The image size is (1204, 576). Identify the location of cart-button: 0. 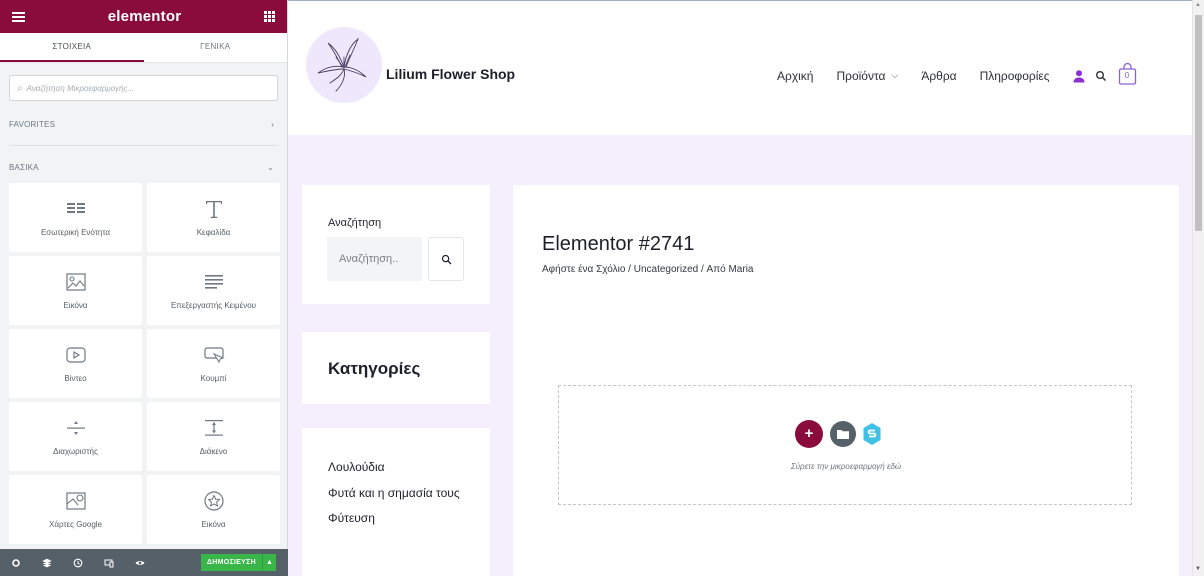
(1127, 73).